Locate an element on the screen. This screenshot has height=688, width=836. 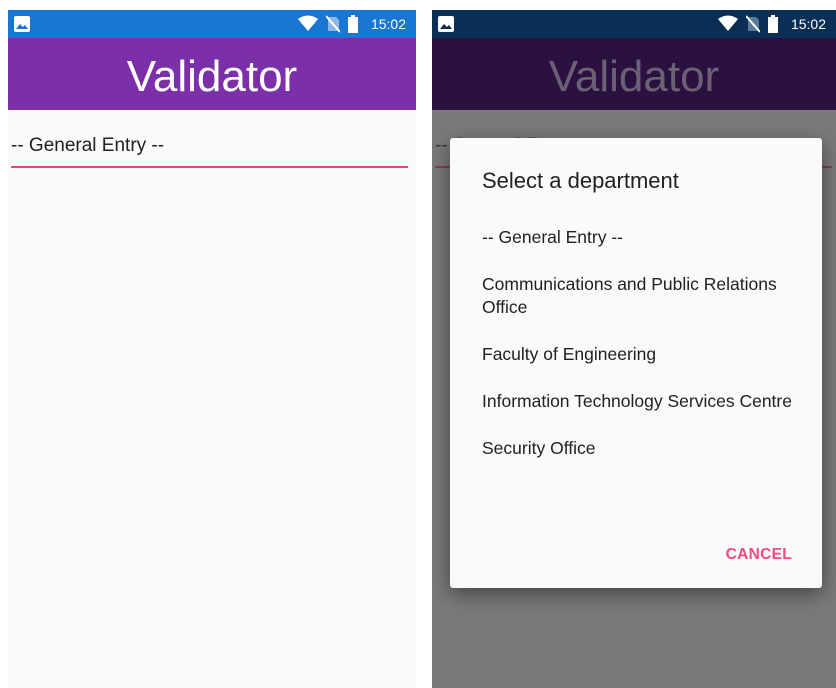
department-option-engineering: Faculty of Engineering is located at coordinates (642, 354).